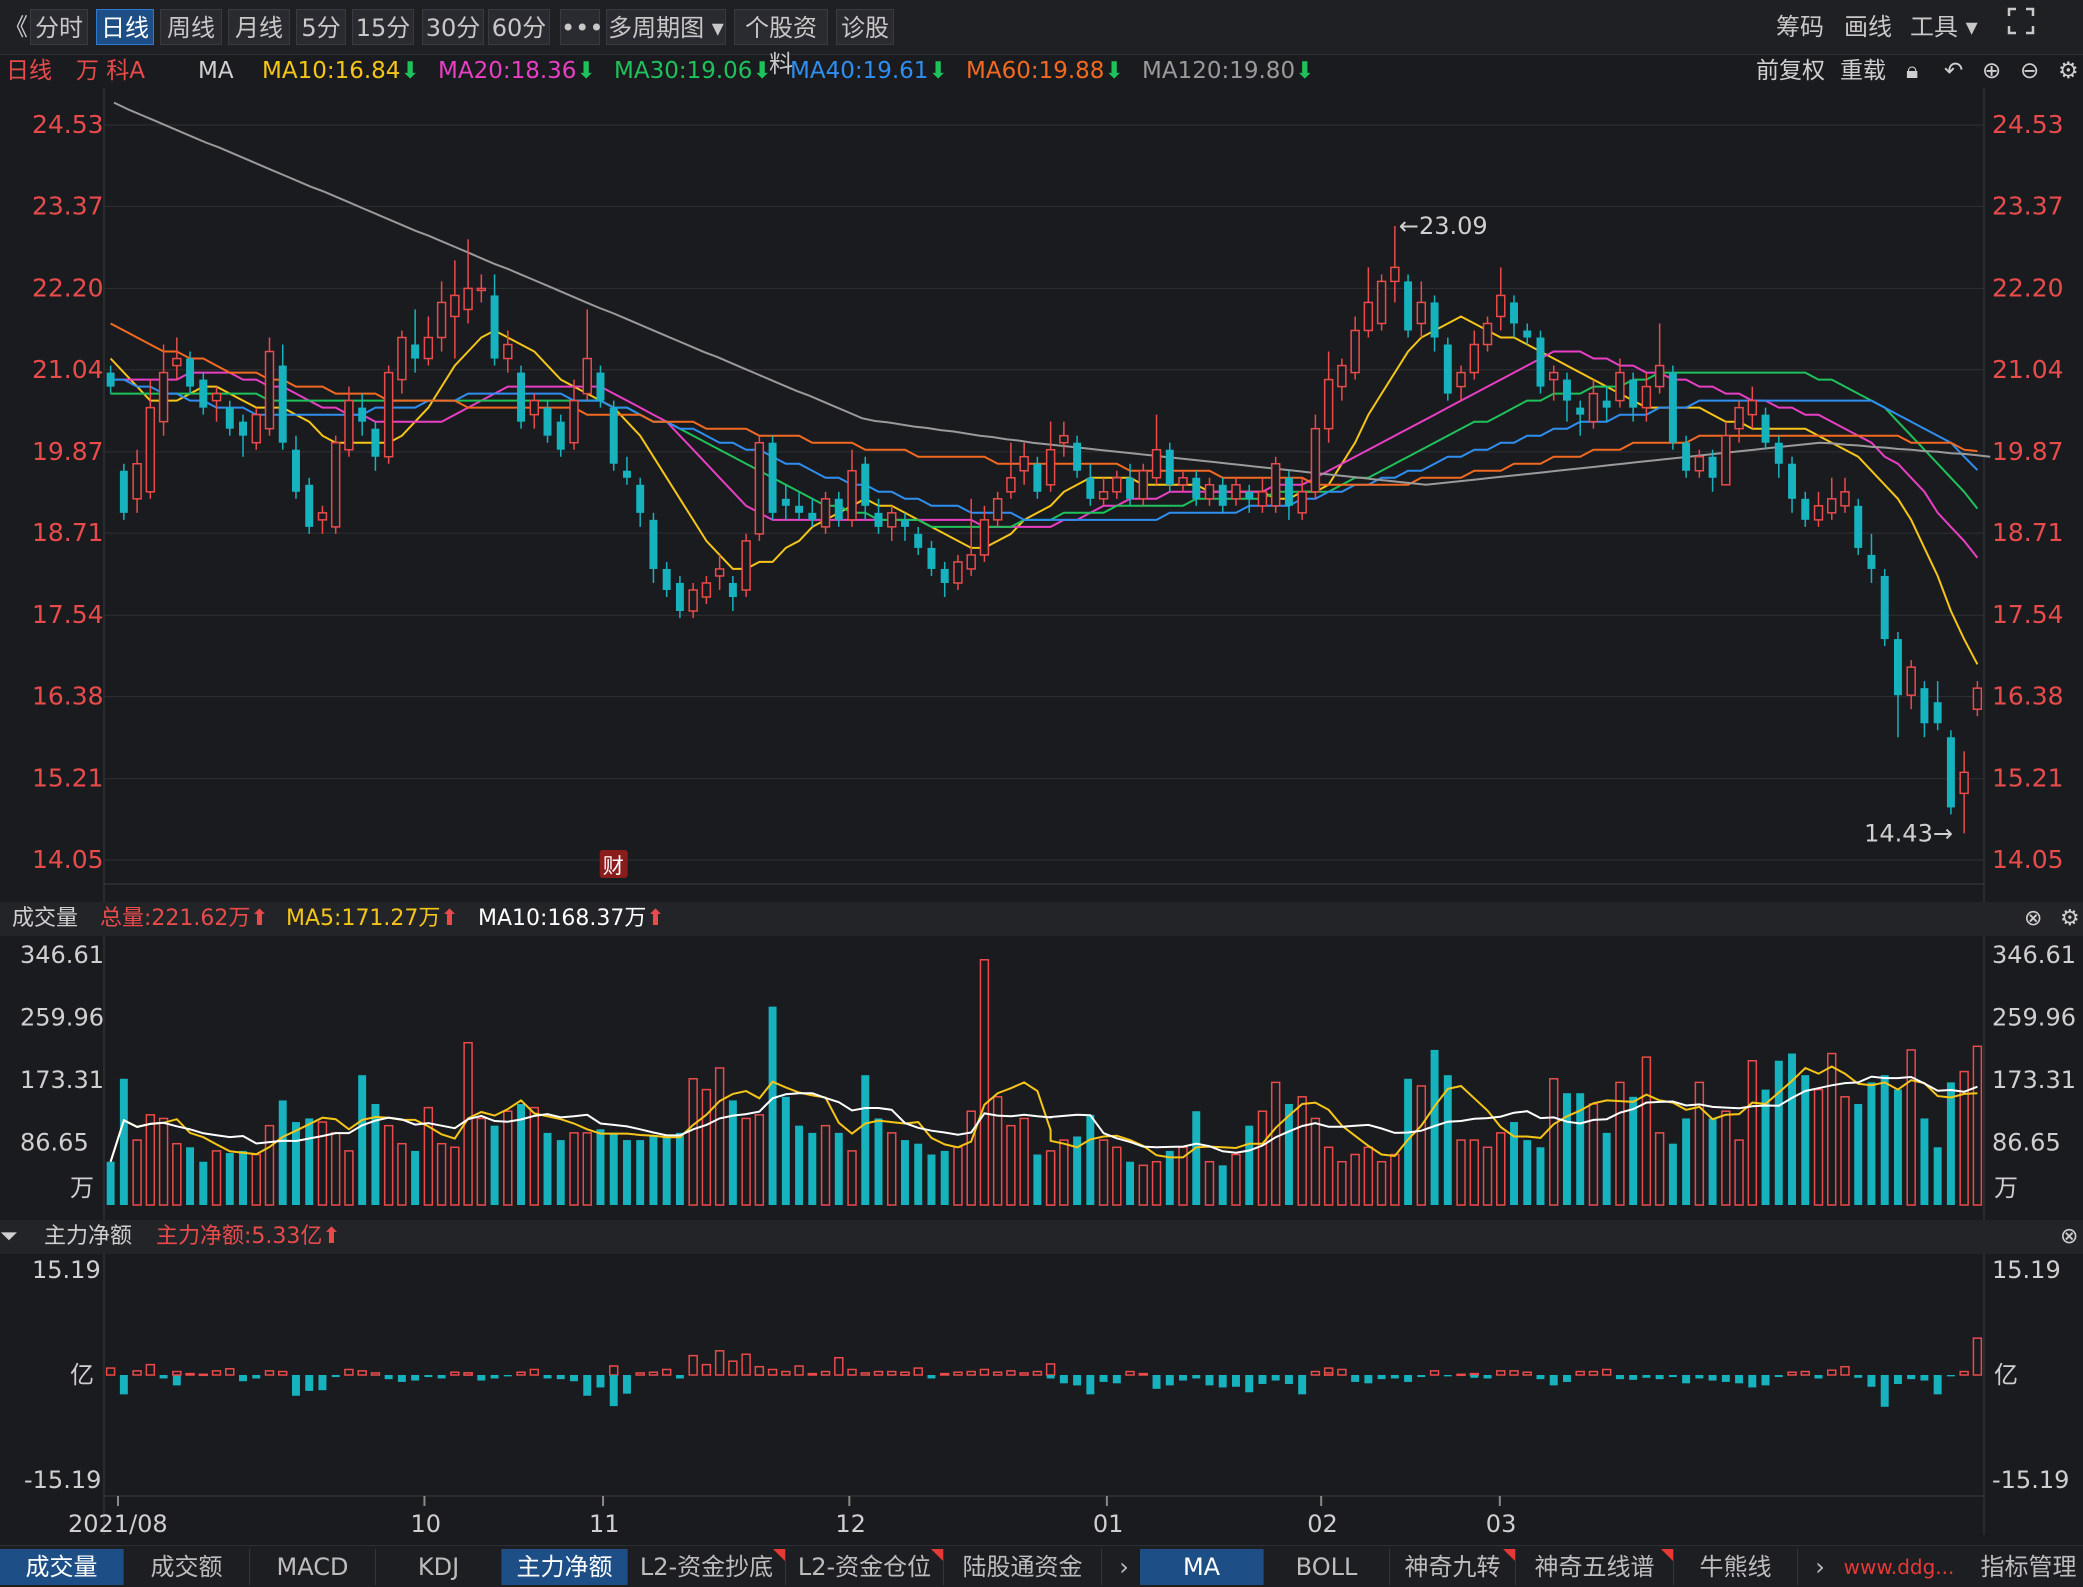  I want to click on netflow-title: 主力净额, so click(88, 1237).